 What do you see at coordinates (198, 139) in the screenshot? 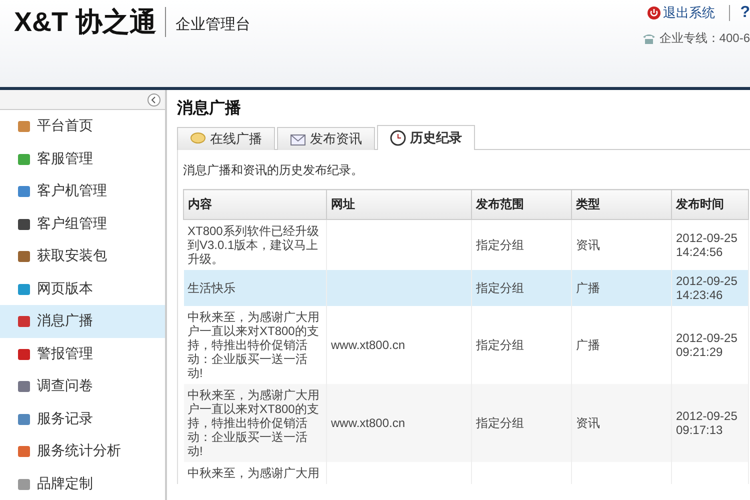
I see `speech-bubble-icon` at bounding box center [198, 139].